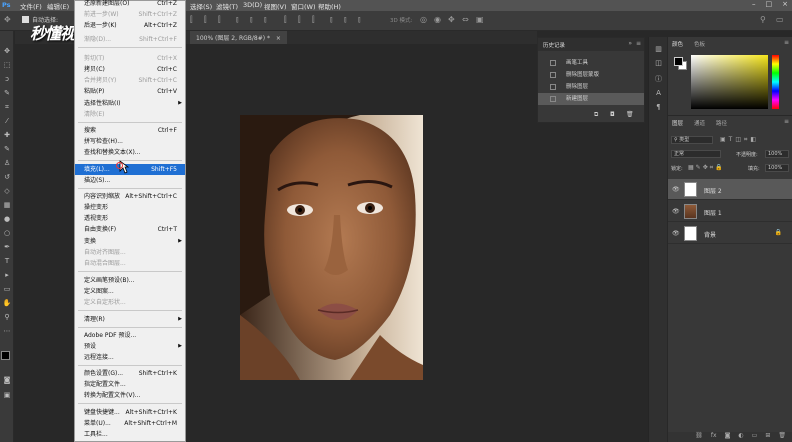  I want to click on history-item: 画笔工具, so click(591, 63).